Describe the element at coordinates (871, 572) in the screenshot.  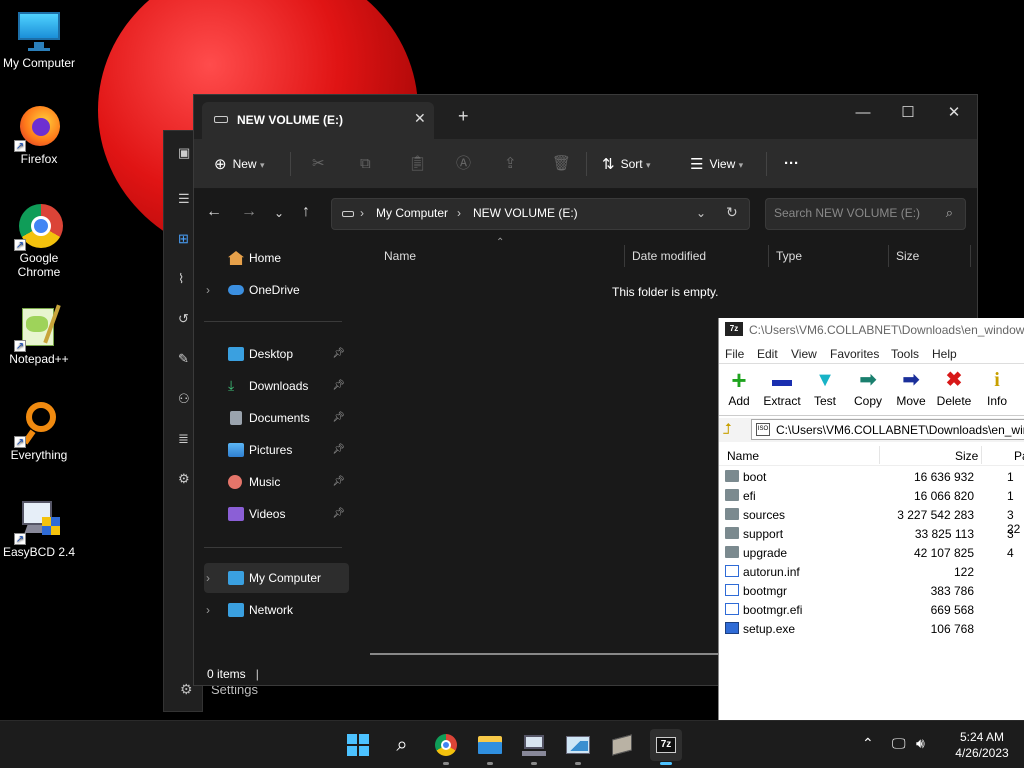
I see `file-row: autorun.inf 122` at that location.